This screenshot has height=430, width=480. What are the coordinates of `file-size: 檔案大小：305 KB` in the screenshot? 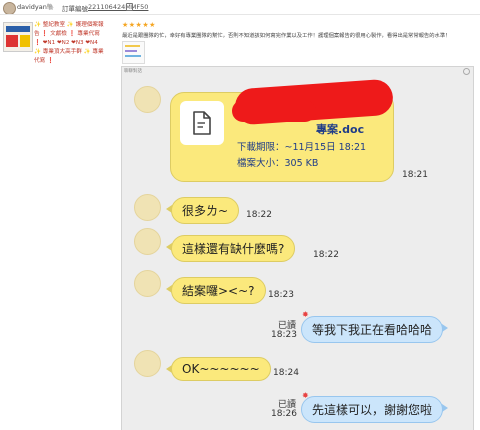 It's located at (278, 163).